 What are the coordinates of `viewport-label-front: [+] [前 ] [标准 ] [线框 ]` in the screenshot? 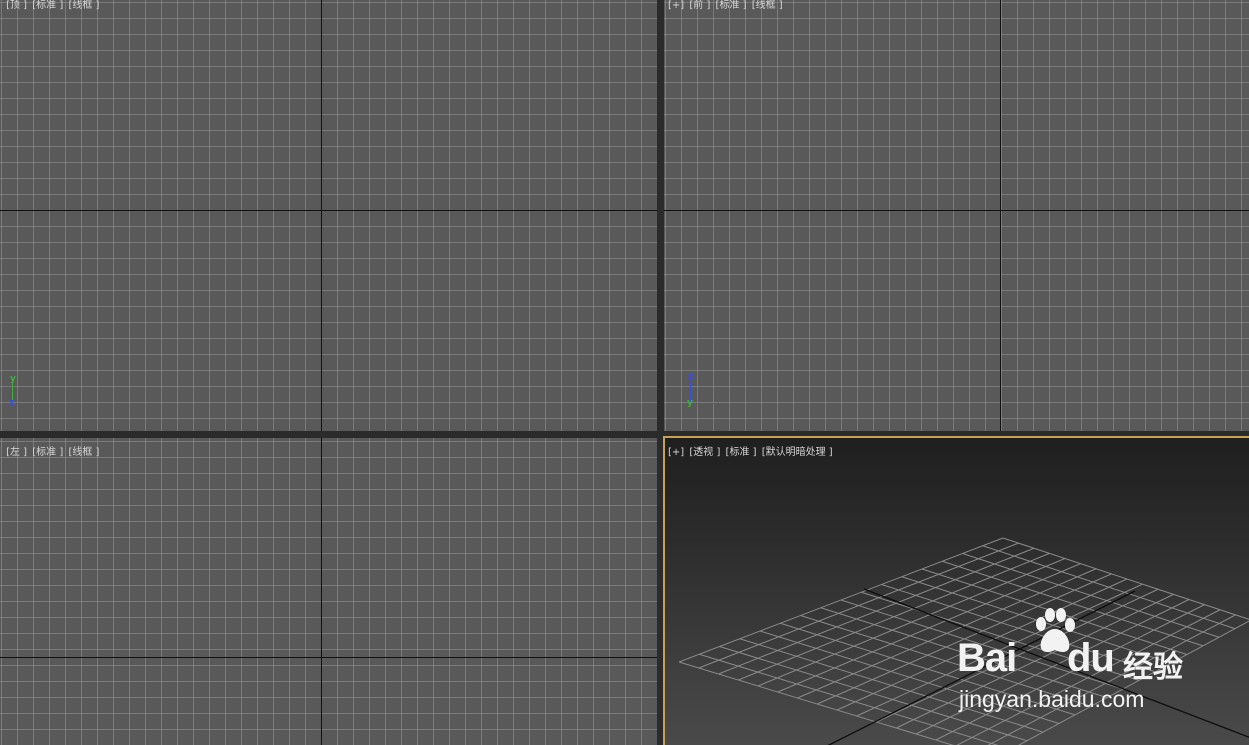 It's located at (726, 6).